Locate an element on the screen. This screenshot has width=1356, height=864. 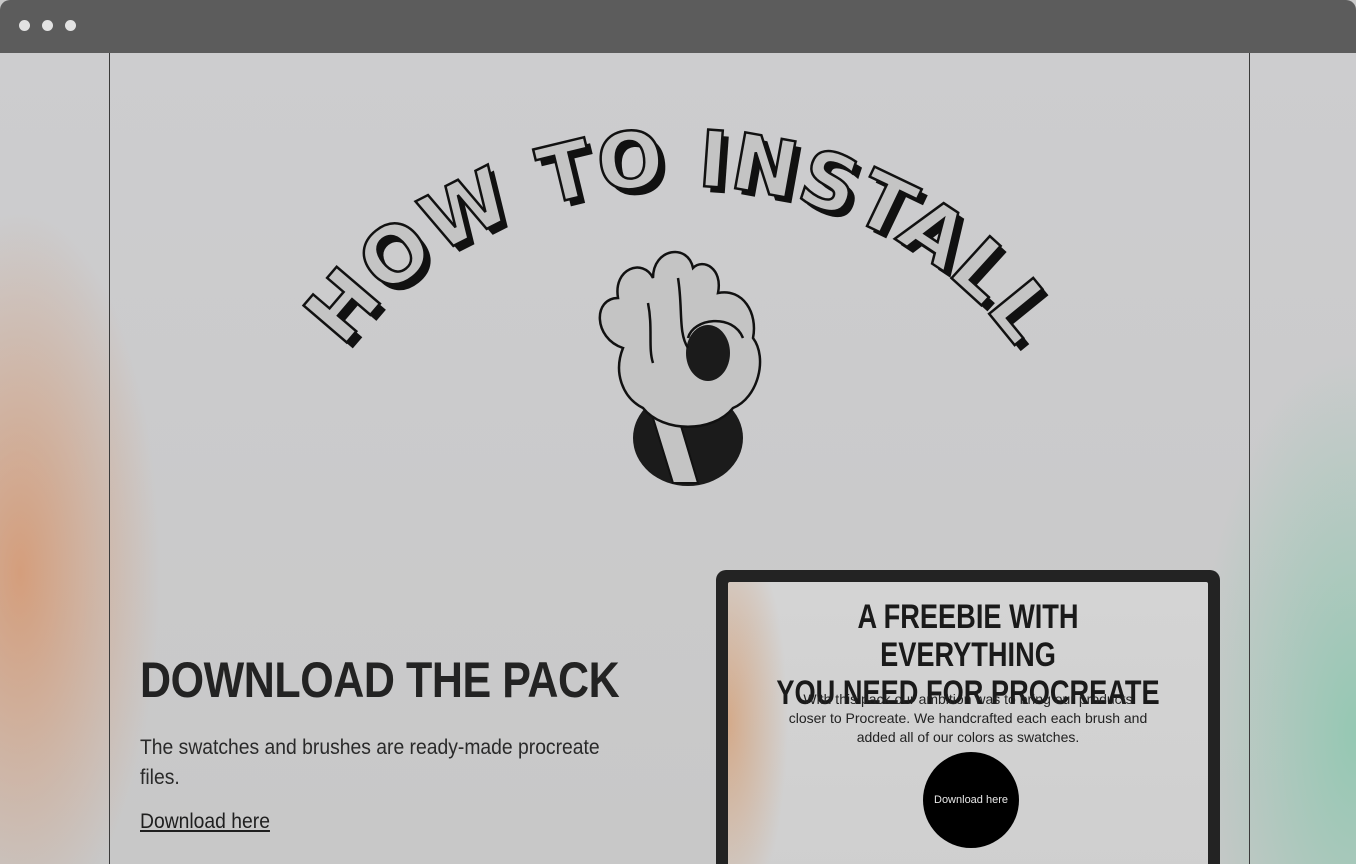
ok-hand-icon is located at coordinates (680, 368).